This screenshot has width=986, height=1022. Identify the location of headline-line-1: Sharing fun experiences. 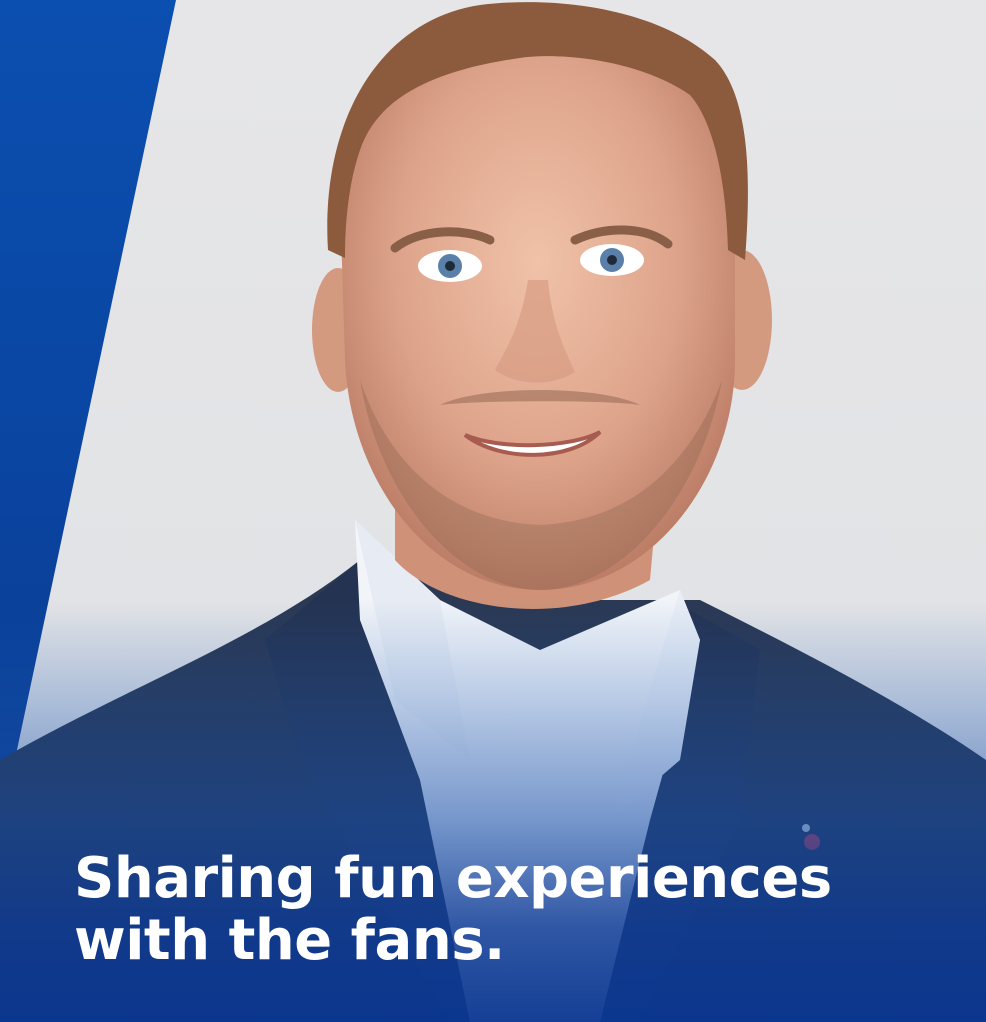
(453, 878).